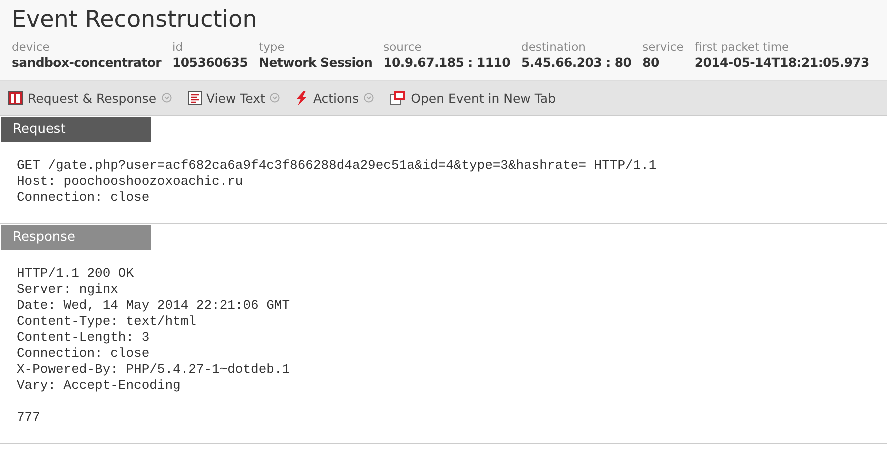 This screenshot has height=474, width=887. Describe the element at coordinates (76, 274) in the screenshot. I see `code-line: HTTP/1.1 200 OK` at that location.